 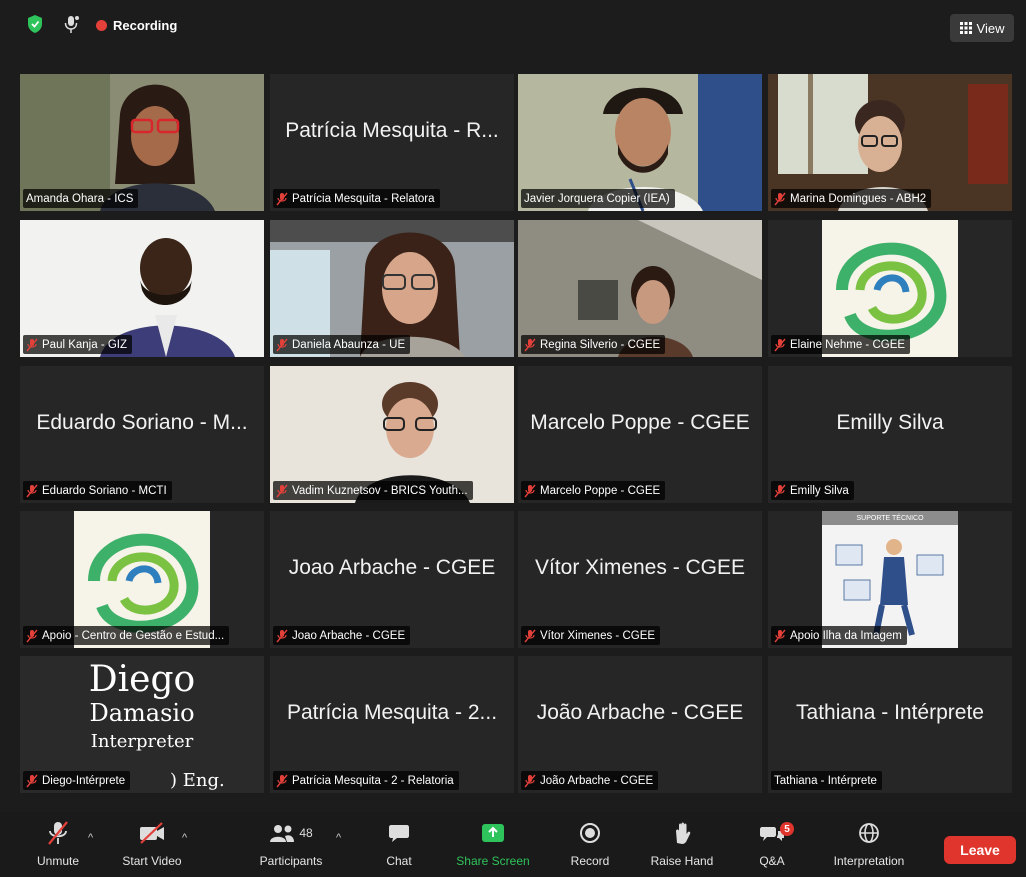 What do you see at coordinates (590, 780) in the screenshot?
I see `participant-name-label: João Arbache - CGEE` at bounding box center [590, 780].